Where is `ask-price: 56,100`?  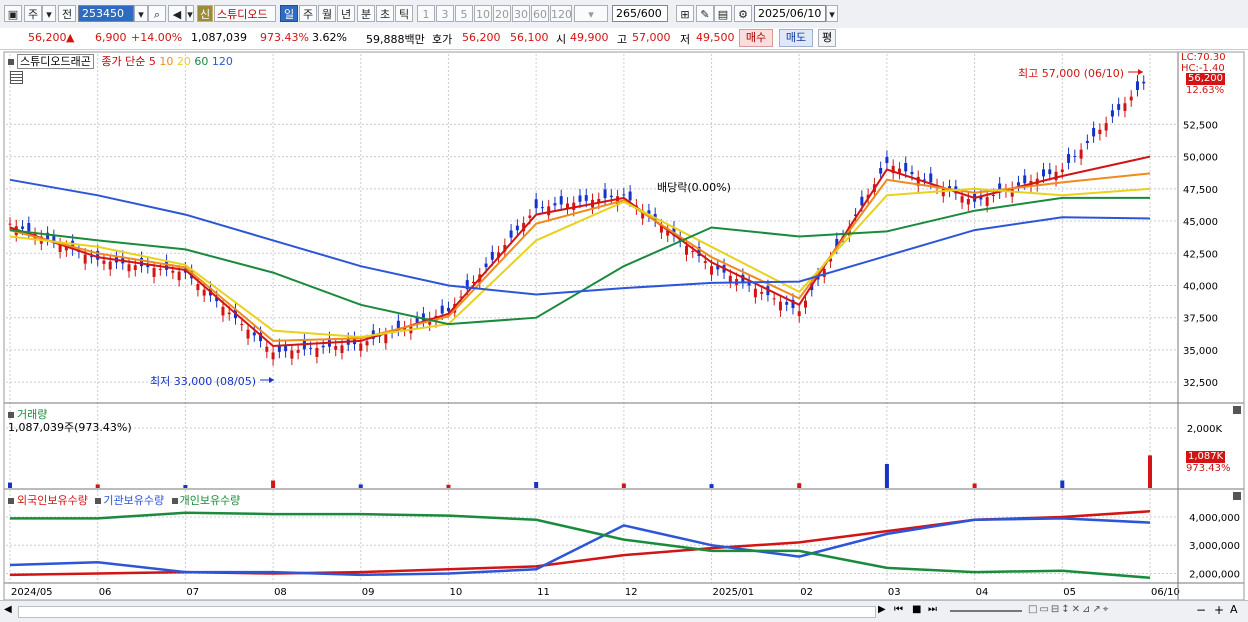 ask-price: 56,100 is located at coordinates (529, 37).